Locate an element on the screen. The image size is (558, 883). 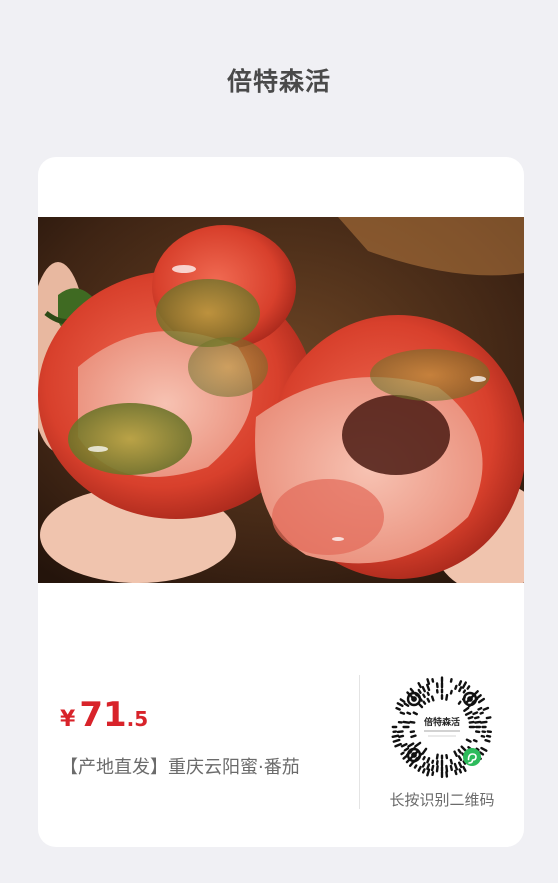
price-decimal: .5 is located at coordinates (137, 719).